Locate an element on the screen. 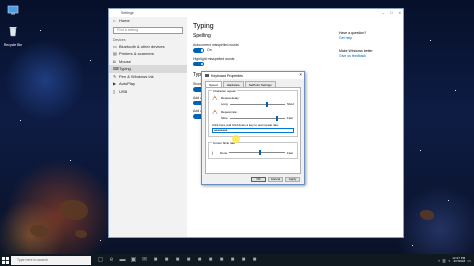  cursor-blink-group: Cursor blink rate | None Fast is located at coordinates (253, 150).